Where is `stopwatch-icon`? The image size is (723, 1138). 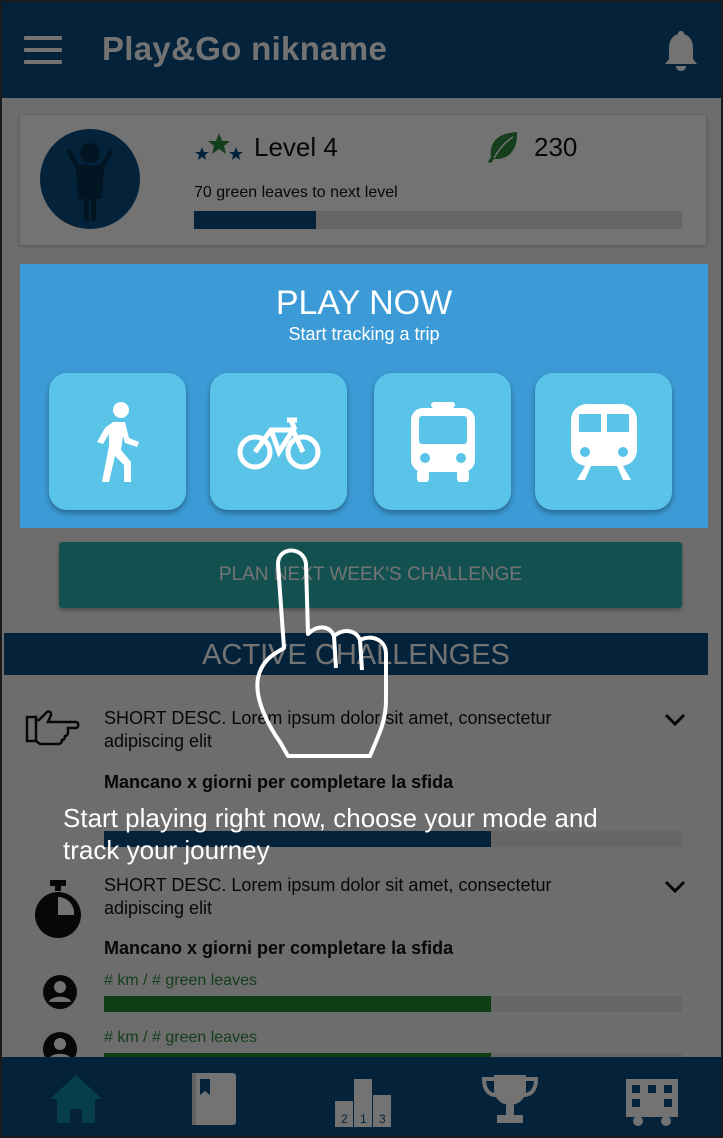
stopwatch-icon is located at coordinates (58, 909).